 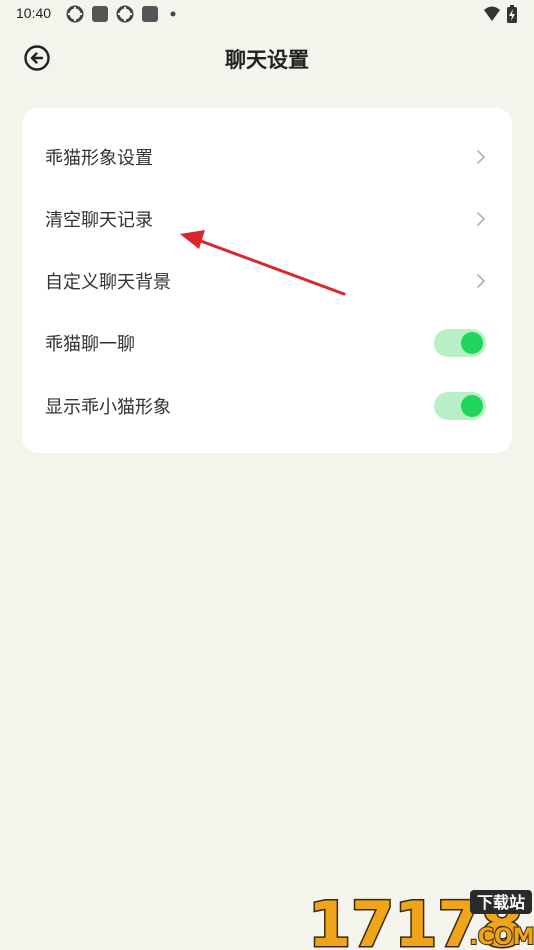 I want to click on settings-item-clear-chat: 清空聊天记录, so click(x=267, y=219).